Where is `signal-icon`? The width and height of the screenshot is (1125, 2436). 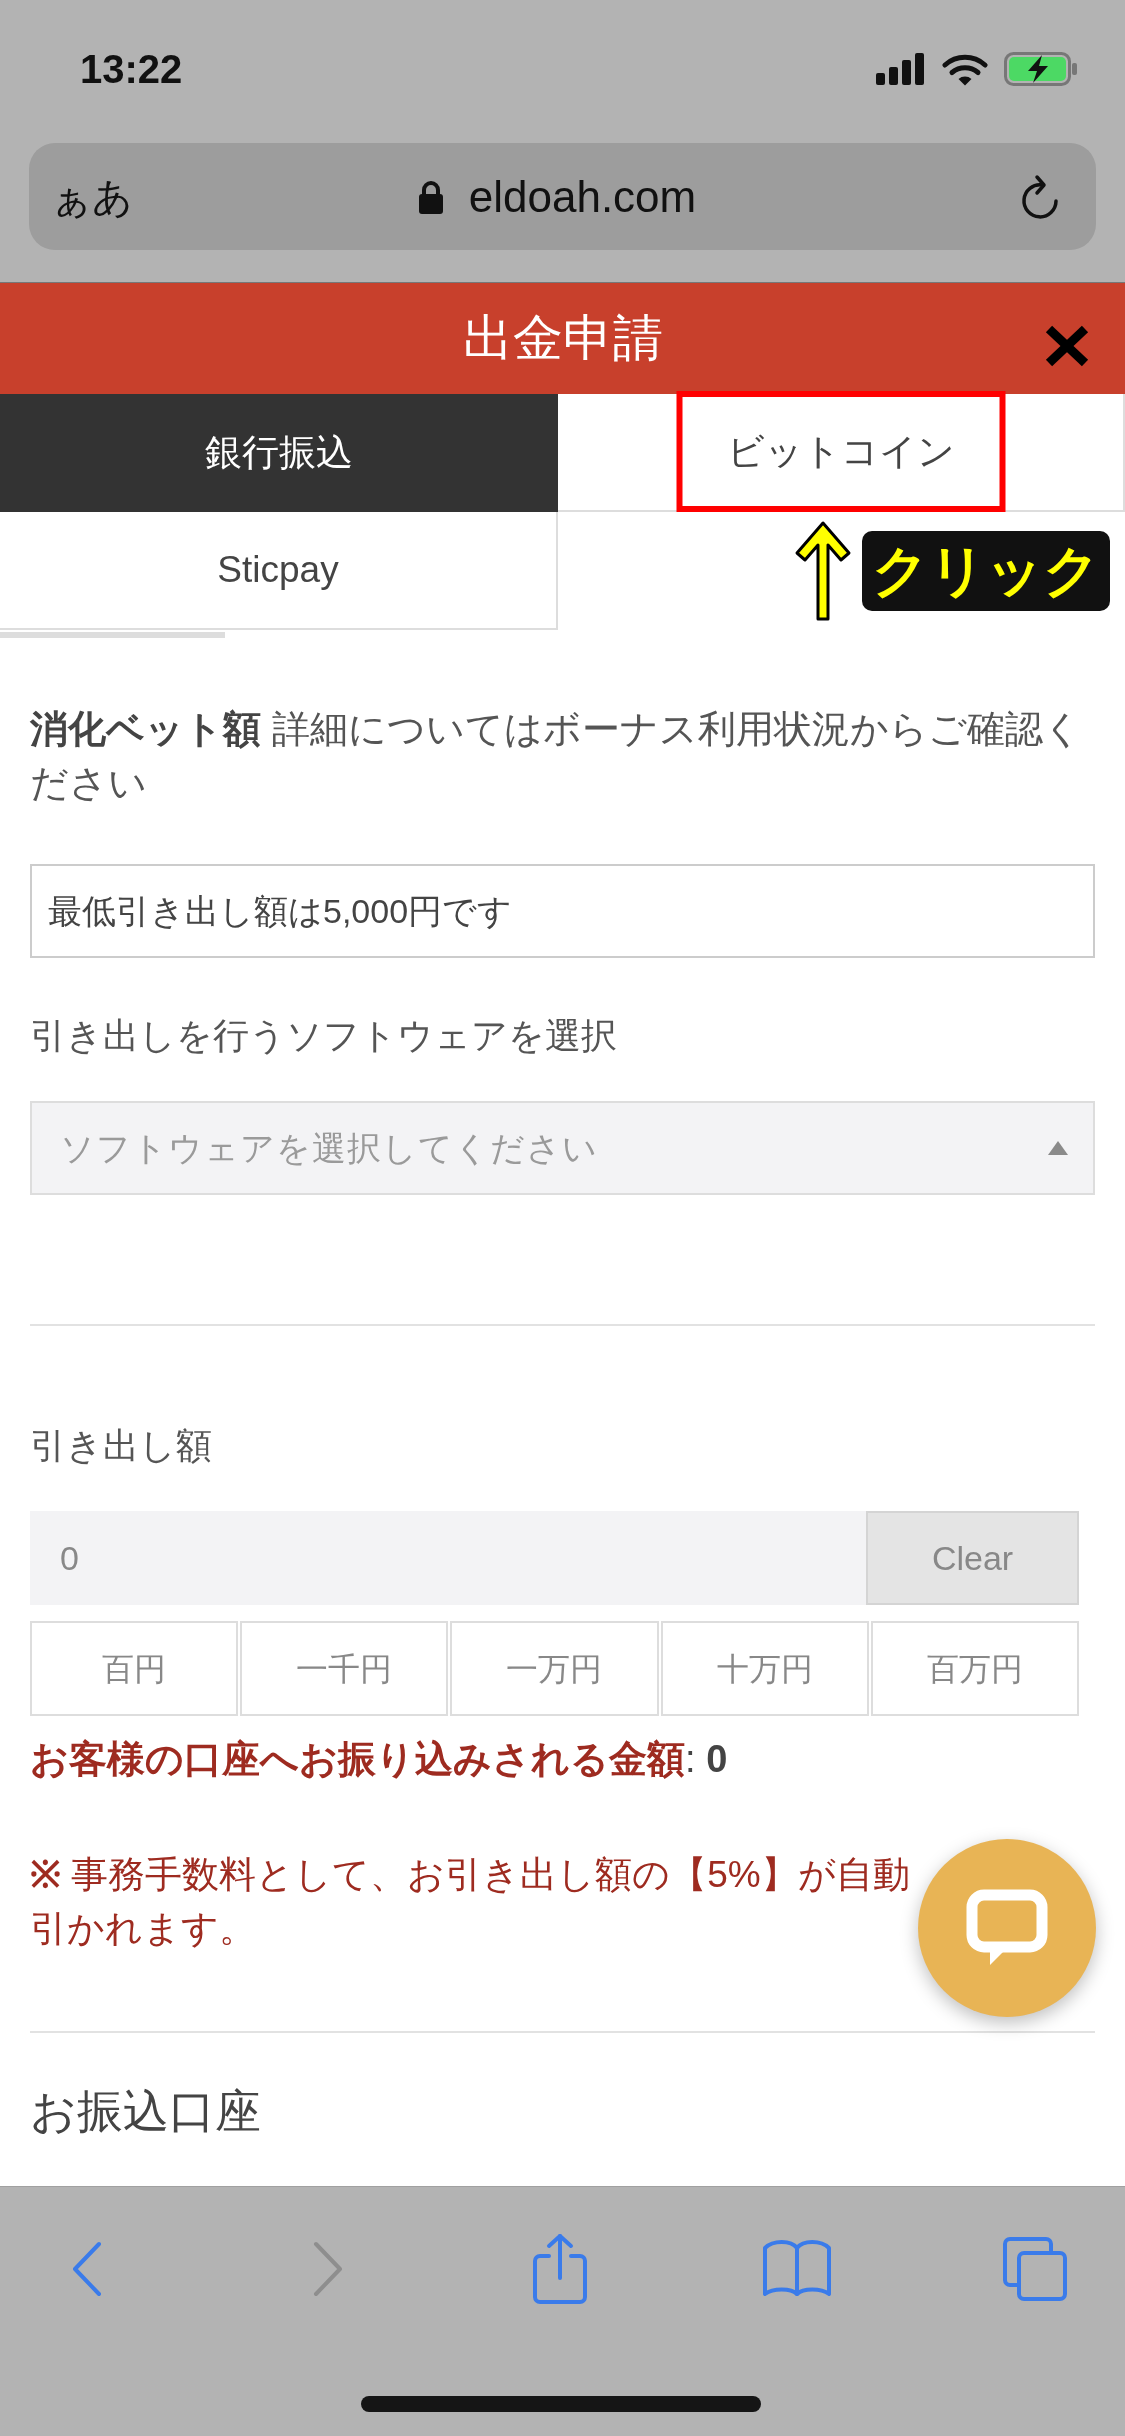 signal-icon is located at coordinates (901, 69).